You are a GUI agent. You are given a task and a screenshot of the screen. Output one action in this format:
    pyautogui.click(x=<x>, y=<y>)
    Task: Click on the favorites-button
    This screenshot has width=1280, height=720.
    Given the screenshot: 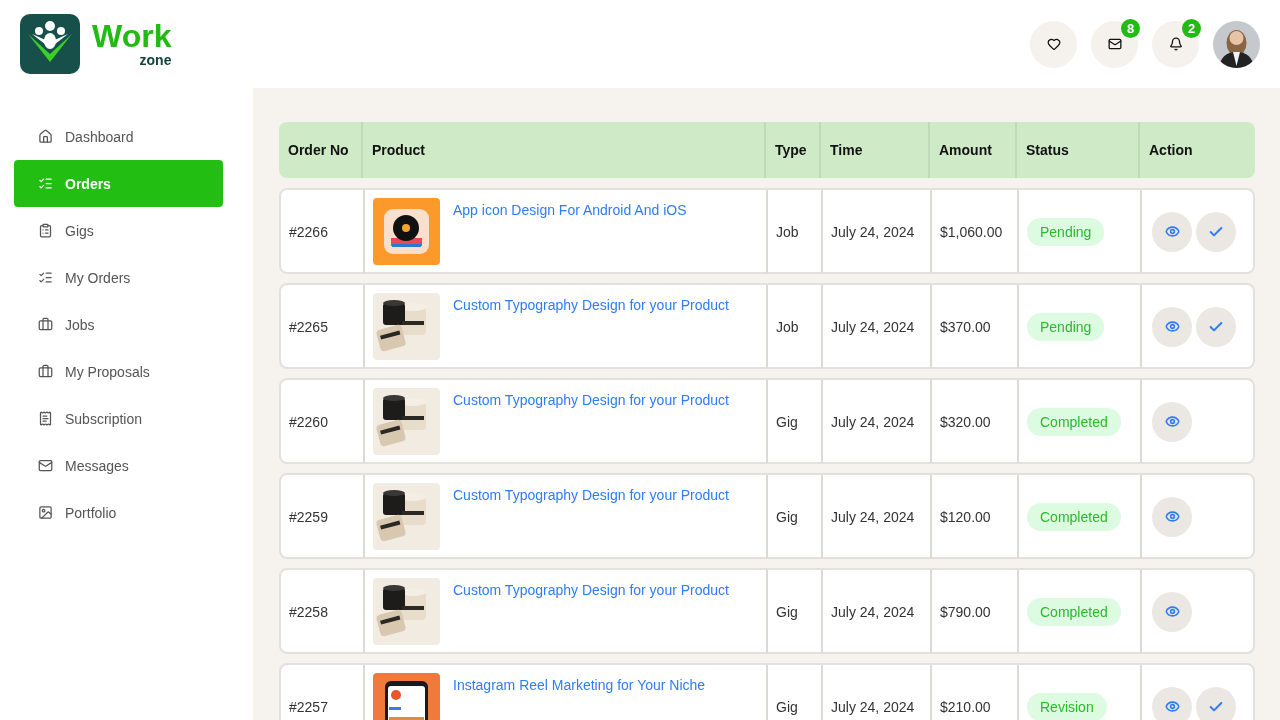 What is the action you would take?
    pyautogui.click(x=1053, y=44)
    